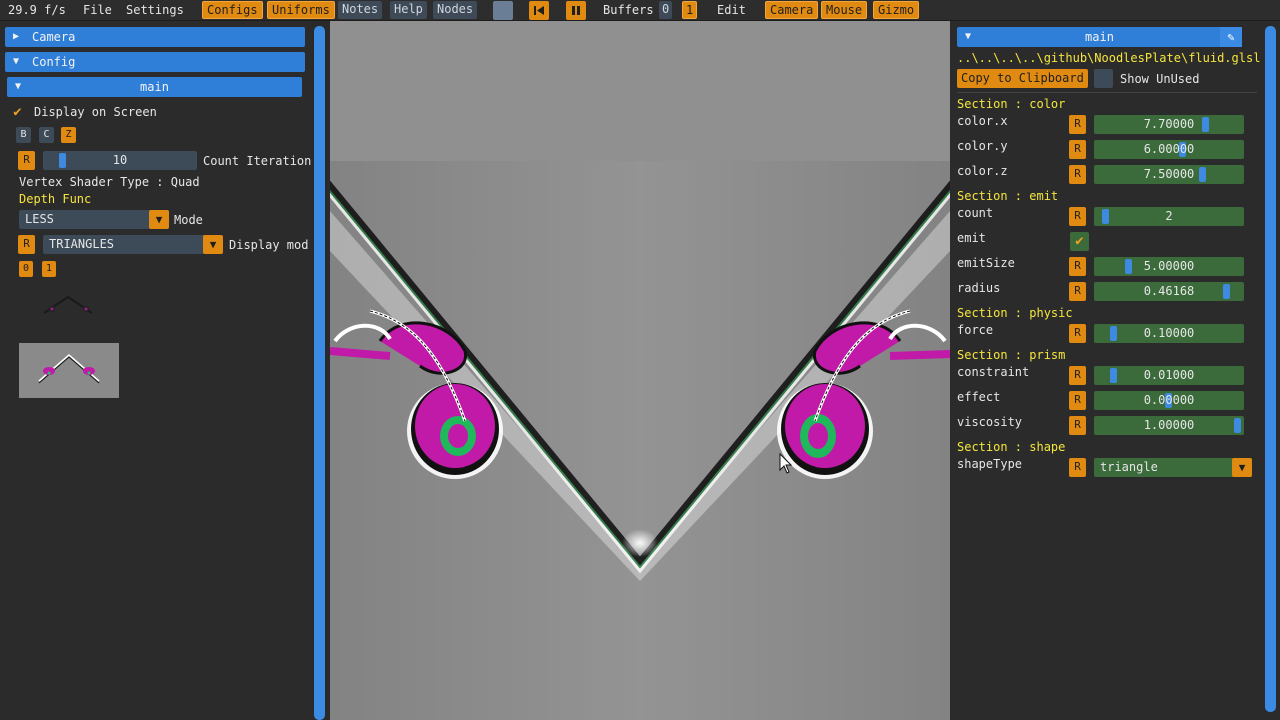  I want to click on color-z-slider: 7.50000, so click(1169, 174).